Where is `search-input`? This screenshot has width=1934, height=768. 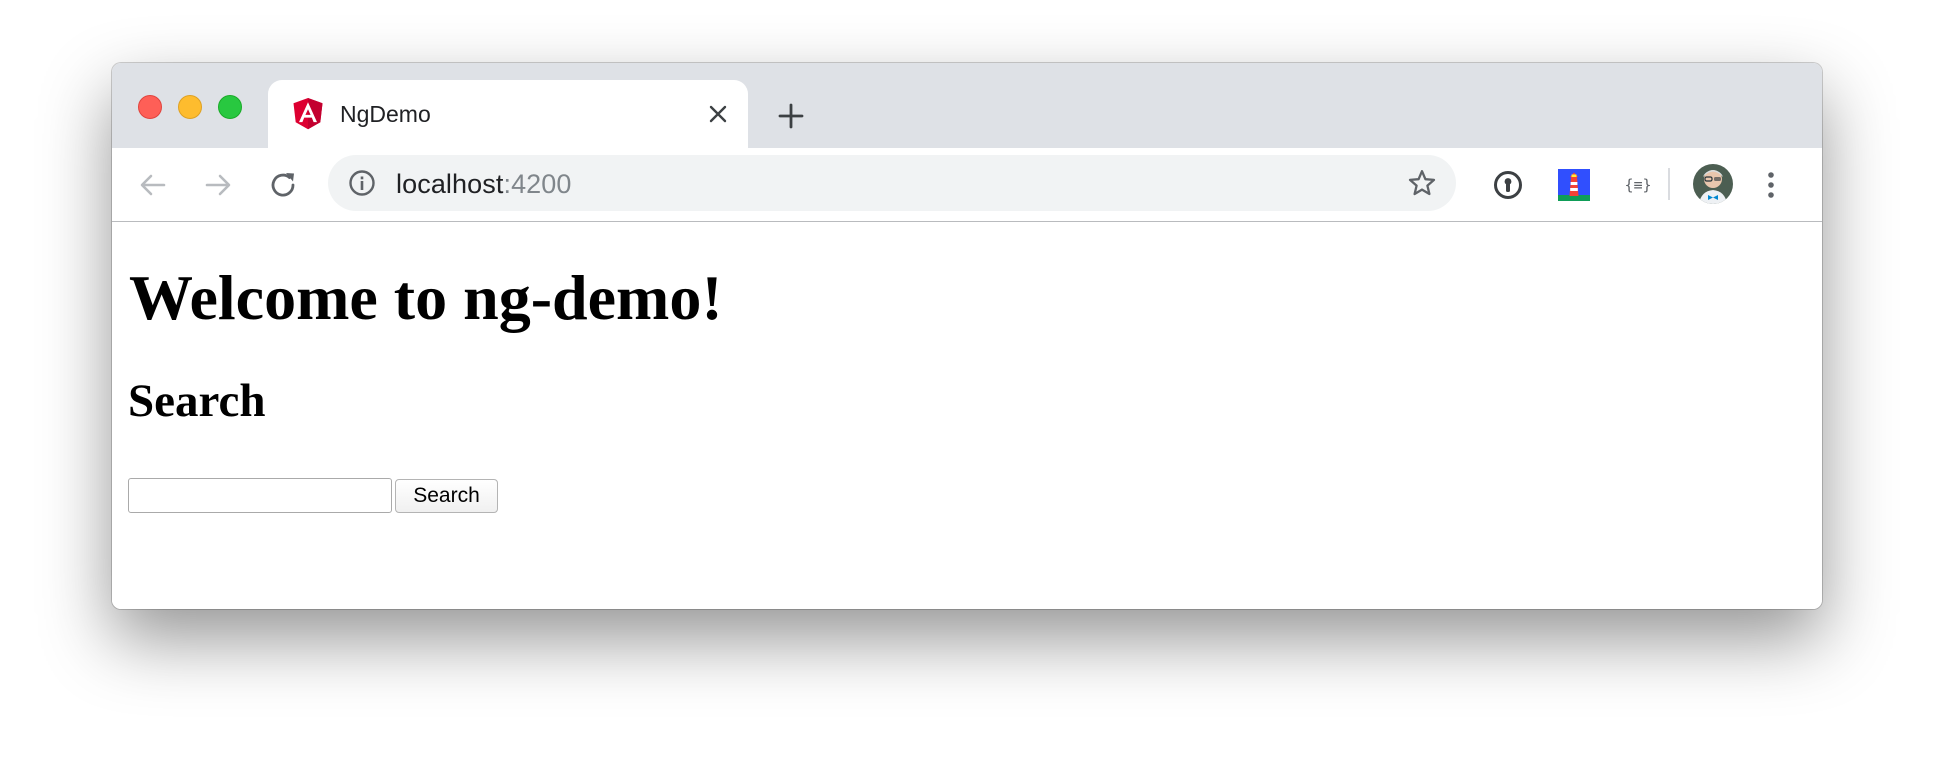
search-input is located at coordinates (260, 495).